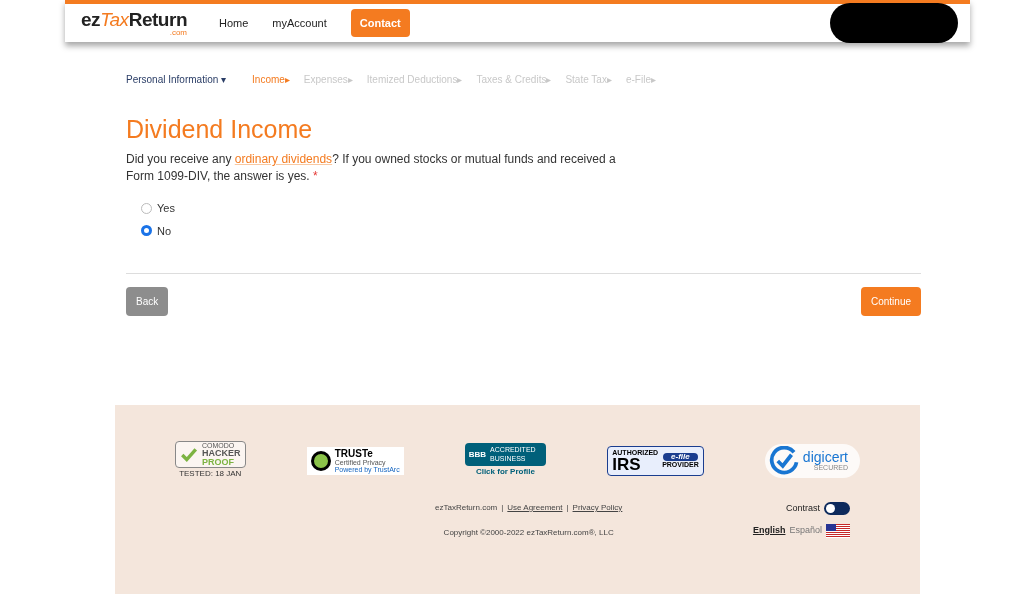 The height and width of the screenshot is (594, 1035). What do you see at coordinates (535, 508) in the screenshot?
I see `footer-link: Use Agreement` at bounding box center [535, 508].